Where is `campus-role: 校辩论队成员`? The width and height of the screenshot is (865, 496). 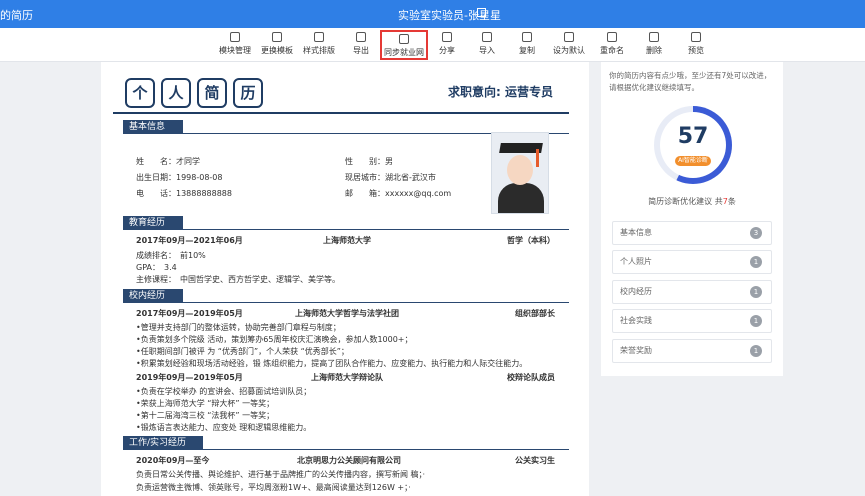
campus-role: 校辩论队成员 is located at coordinates (531, 377).